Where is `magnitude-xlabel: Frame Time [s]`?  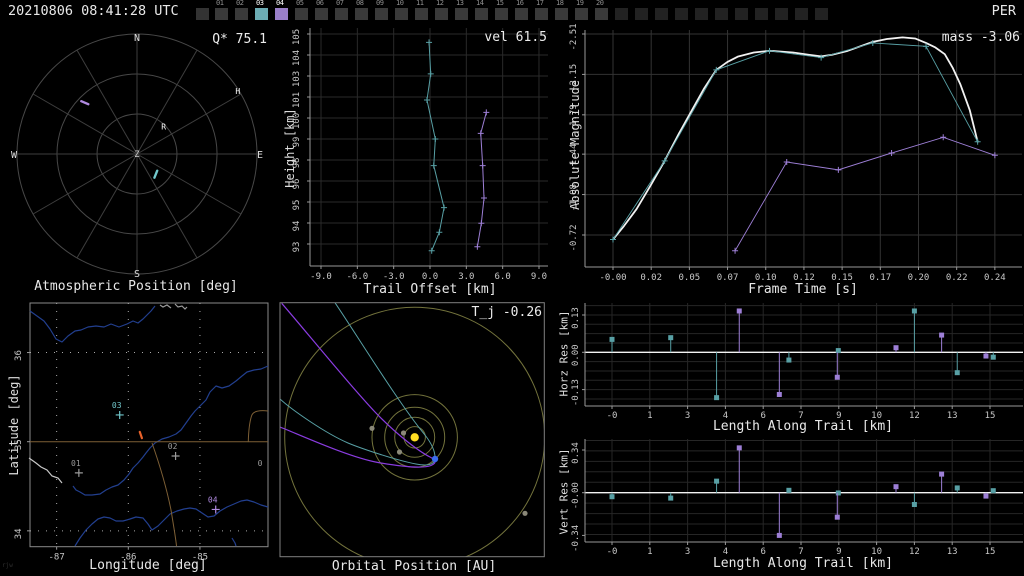 magnitude-xlabel: Frame Time [s] is located at coordinates (803, 289).